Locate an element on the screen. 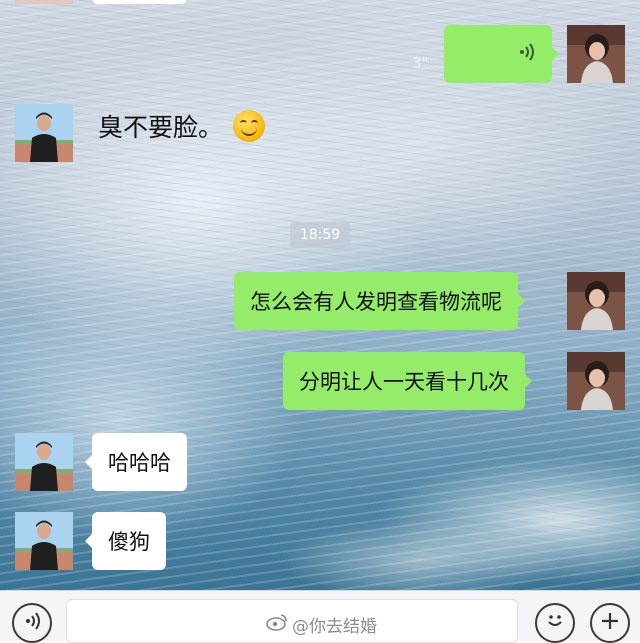  received-message-text: 傻狗 is located at coordinates (129, 542).